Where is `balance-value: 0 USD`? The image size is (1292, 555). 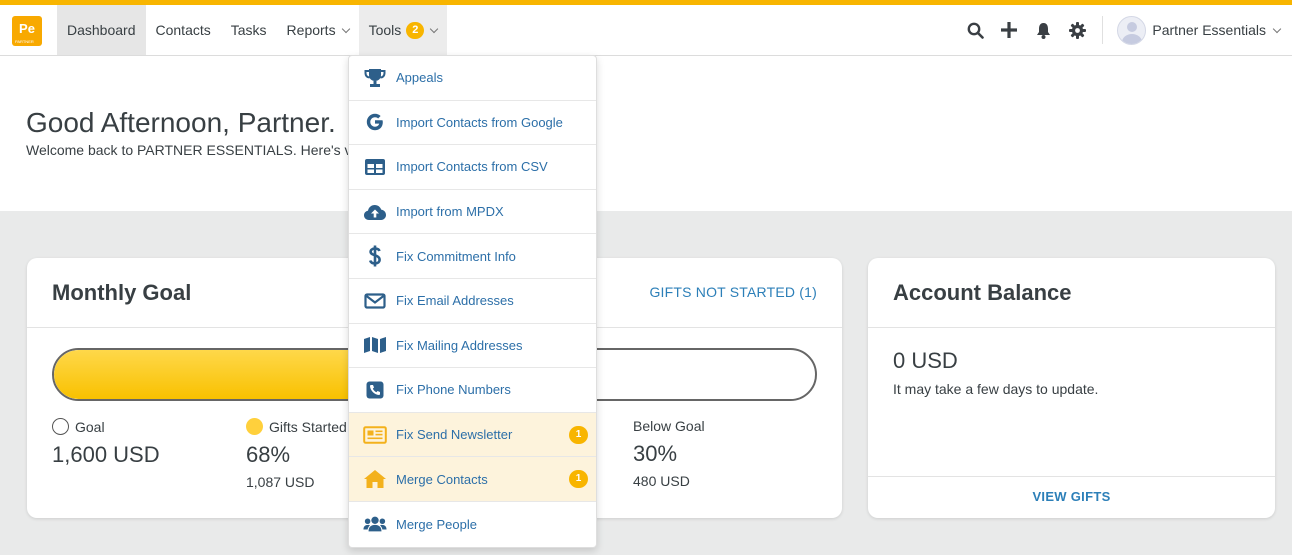
balance-value: 0 USD is located at coordinates (925, 360).